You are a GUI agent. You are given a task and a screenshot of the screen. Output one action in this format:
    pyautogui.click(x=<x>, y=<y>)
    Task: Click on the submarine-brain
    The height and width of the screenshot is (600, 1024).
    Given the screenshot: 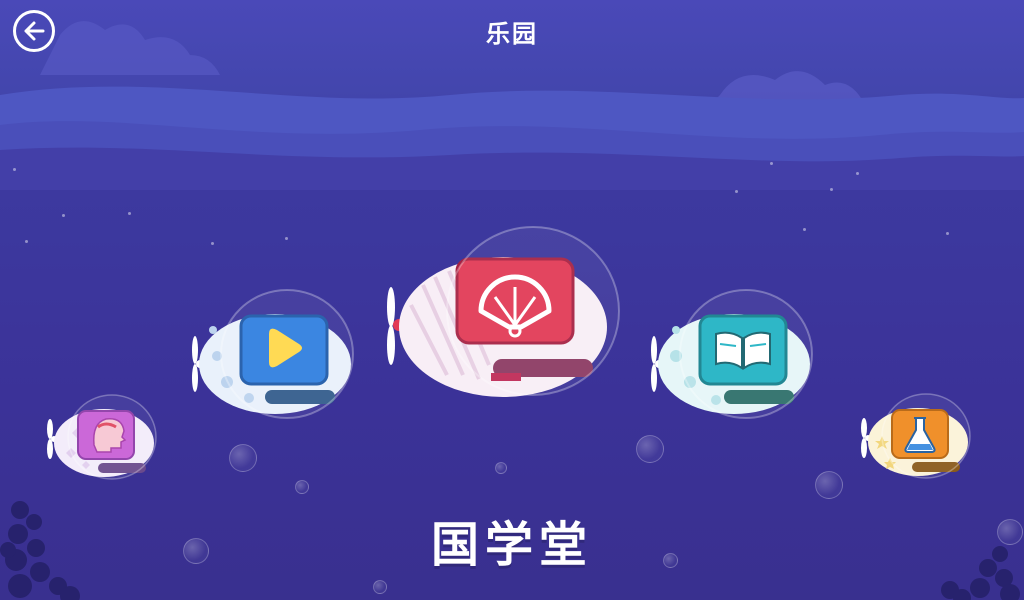 What is the action you would take?
    pyautogui.click(x=102, y=439)
    